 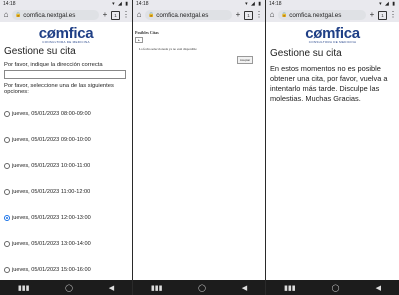 I want to click on dialog-small-button: ▸, so click(x=139, y=40).